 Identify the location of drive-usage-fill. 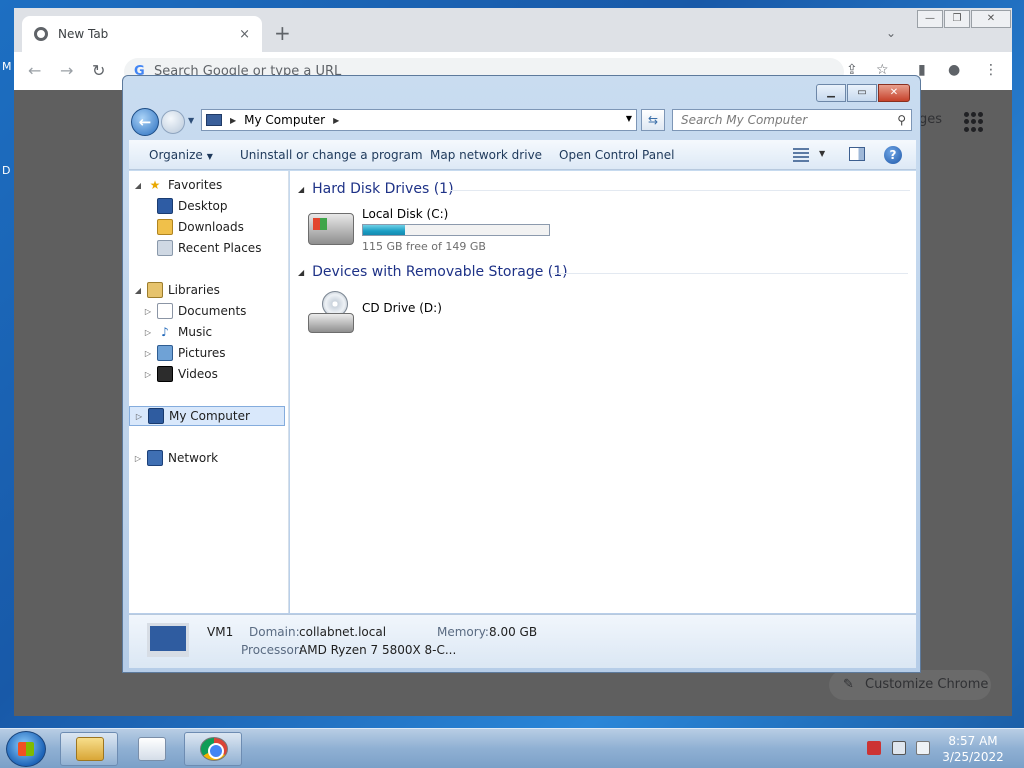
(384, 230).